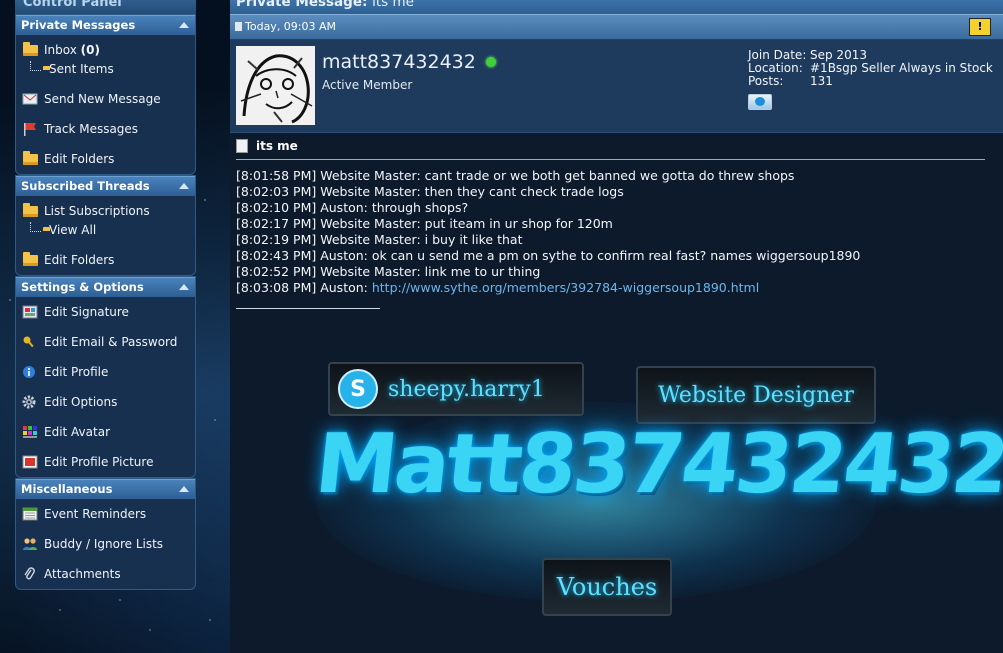 The width and height of the screenshot is (1003, 653). Describe the element at coordinates (610, 146) in the screenshot. I see `message-subject: its me` at that location.